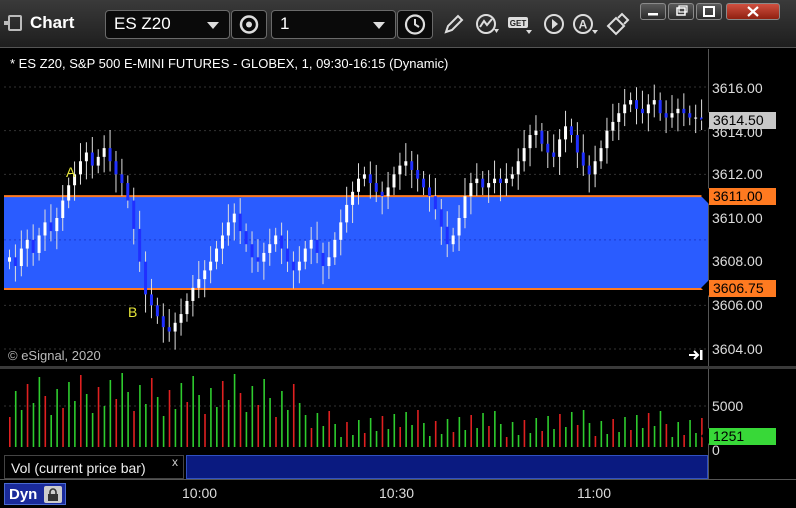  Describe the element at coordinates (752, 424) in the screenshot. I see `volume-axis` at that location.